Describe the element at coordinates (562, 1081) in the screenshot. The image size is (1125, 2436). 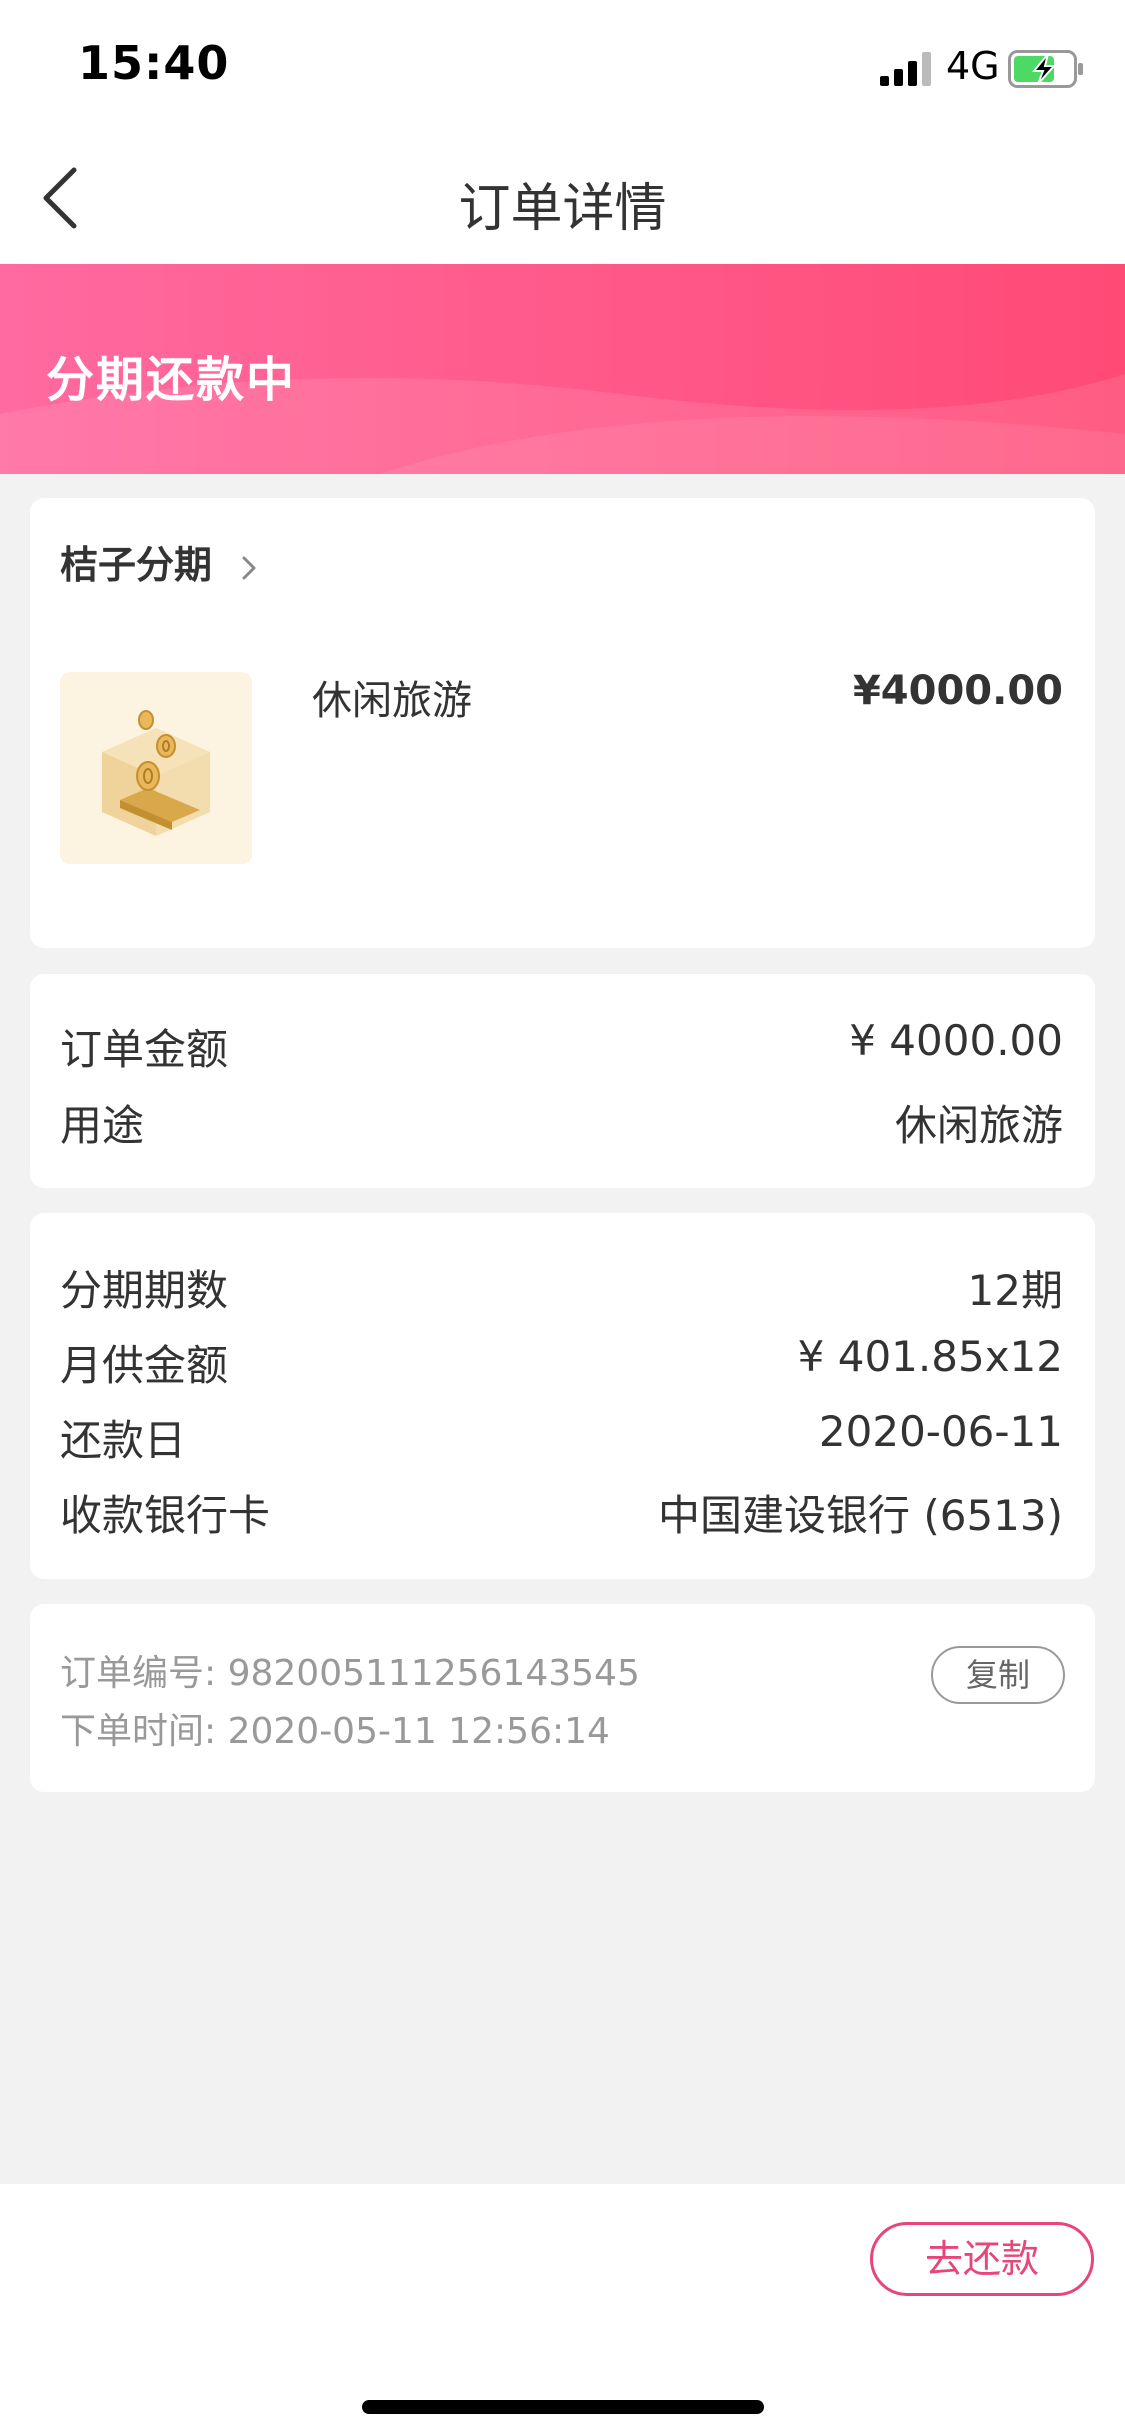
I see `order-summary-card: 订单金额 ¥ 4000.00 用途 休闲旅游` at that location.